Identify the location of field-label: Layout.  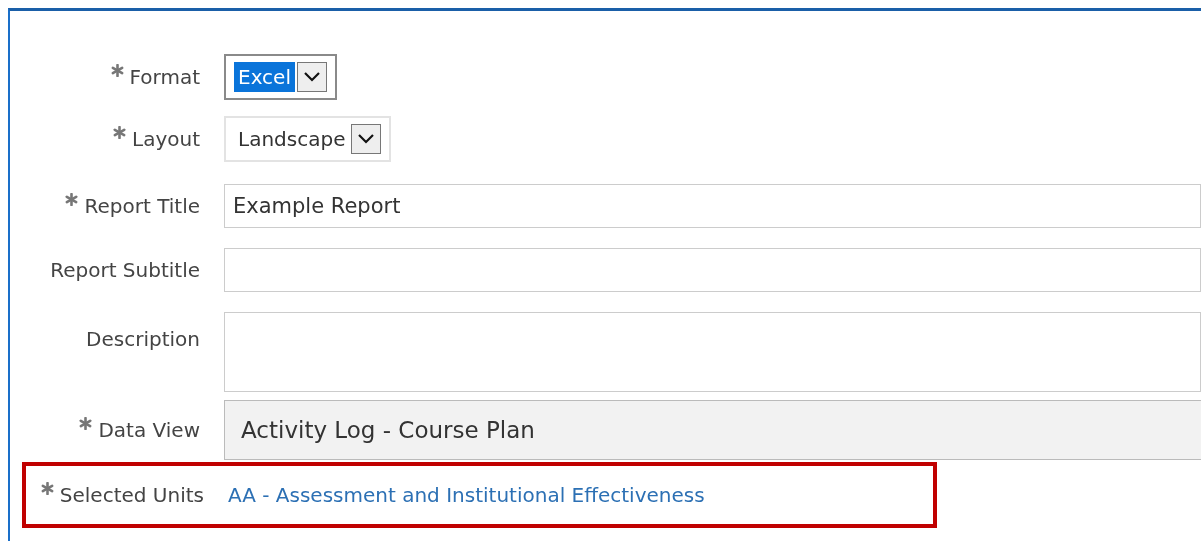
(166, 139).